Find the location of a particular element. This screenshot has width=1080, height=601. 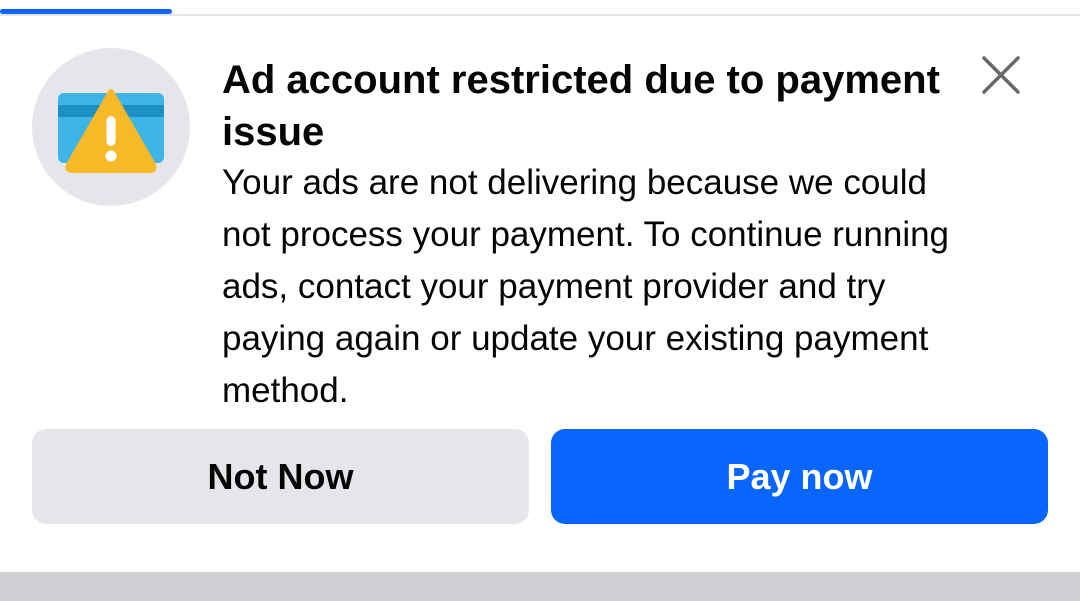

icon-container is located at coordinates (111, 127).